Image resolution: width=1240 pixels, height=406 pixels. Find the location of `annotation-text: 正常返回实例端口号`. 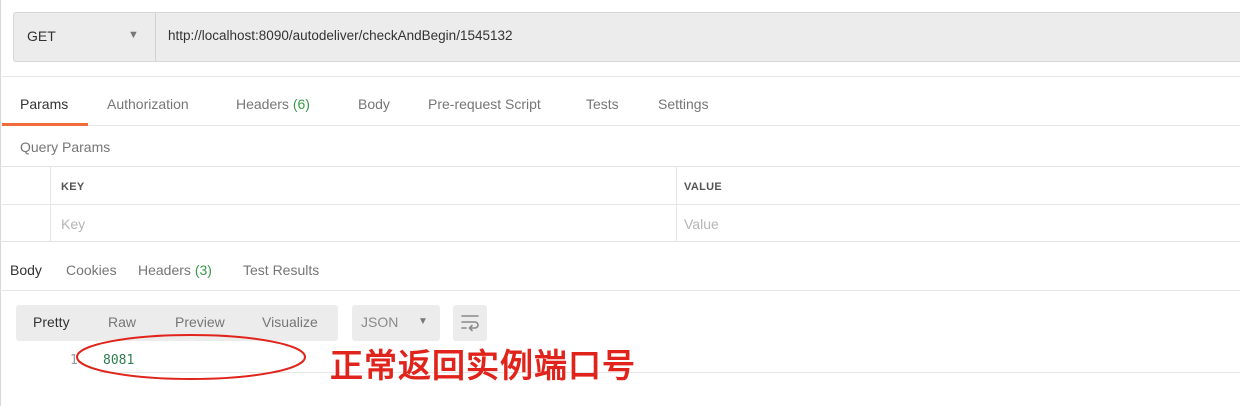

annotation-text: 正常返回实例端口号 is located at coordinates (483, 365).